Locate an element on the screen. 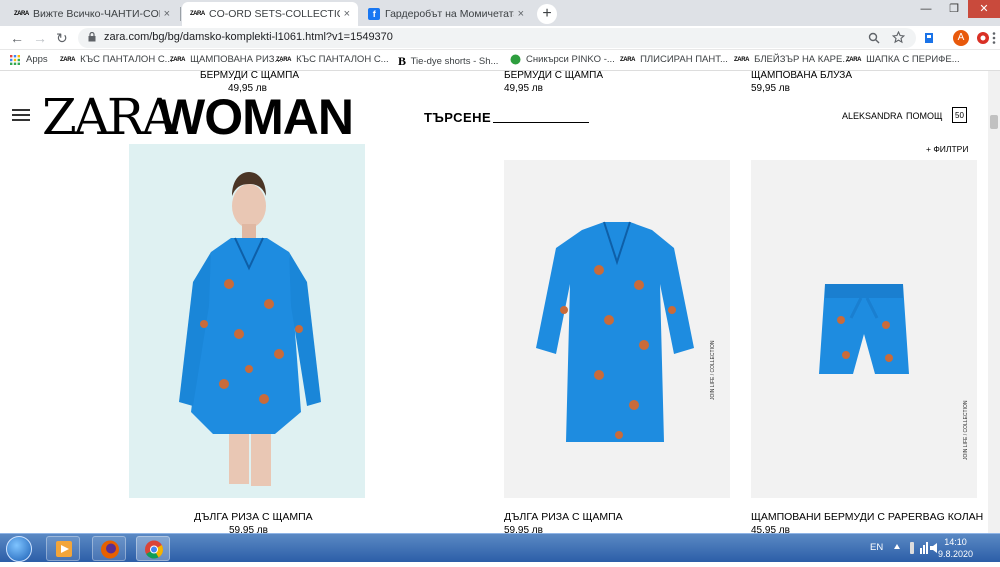  product-image-shirt: JOIN LIFE / COLLECTION is located at coordinates (617, 329).